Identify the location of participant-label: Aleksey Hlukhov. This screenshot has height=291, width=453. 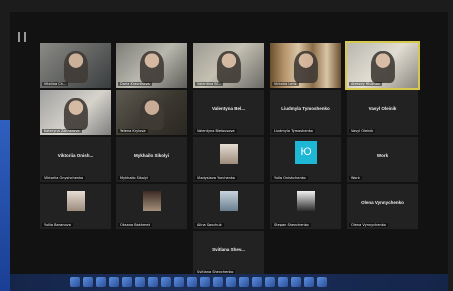
(365, 84).